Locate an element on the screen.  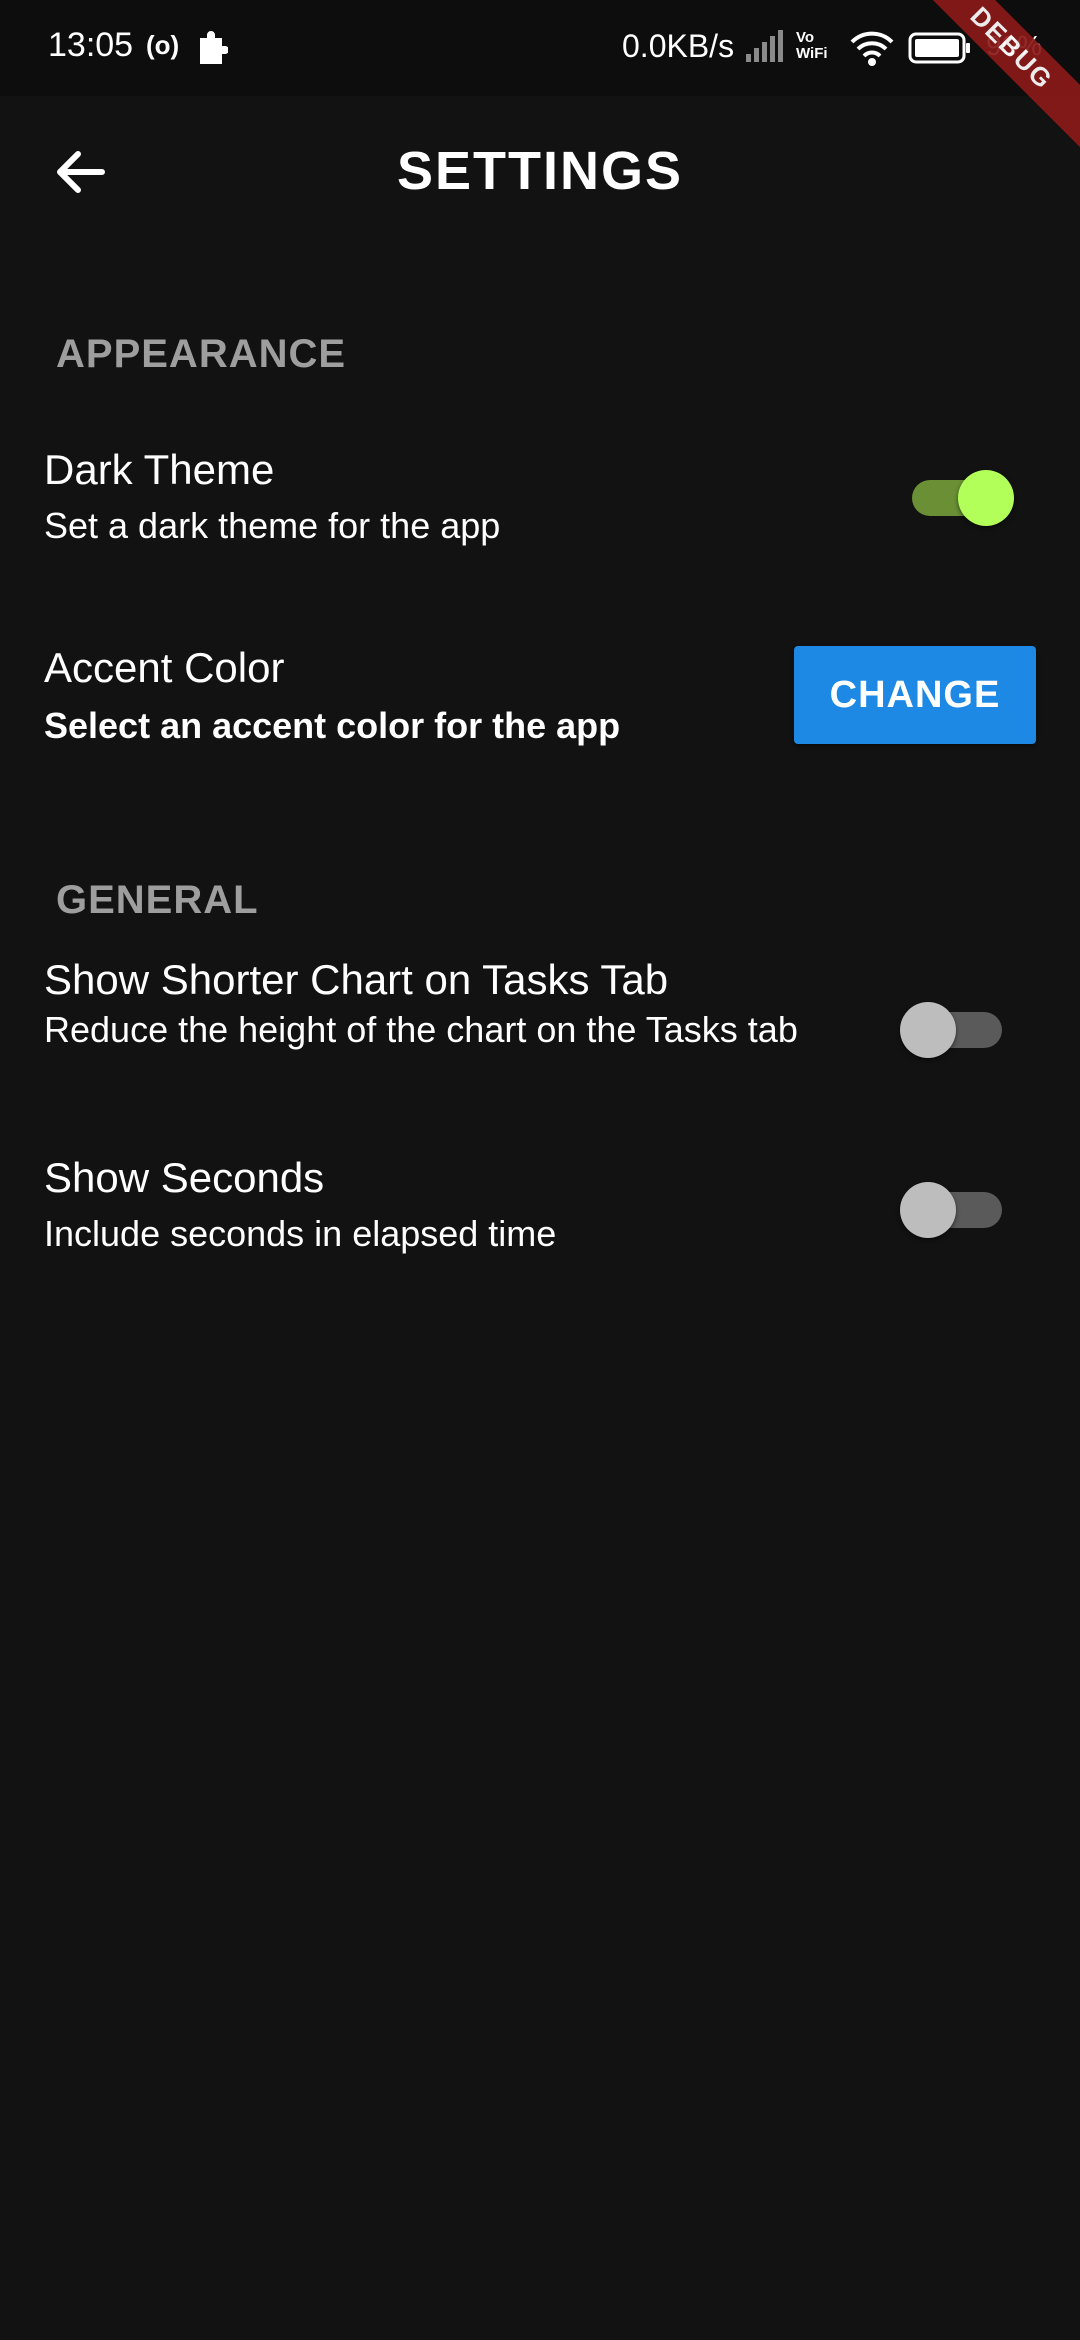
show-seconds-title: Show Seconds is located at coordinates (184, 1177).